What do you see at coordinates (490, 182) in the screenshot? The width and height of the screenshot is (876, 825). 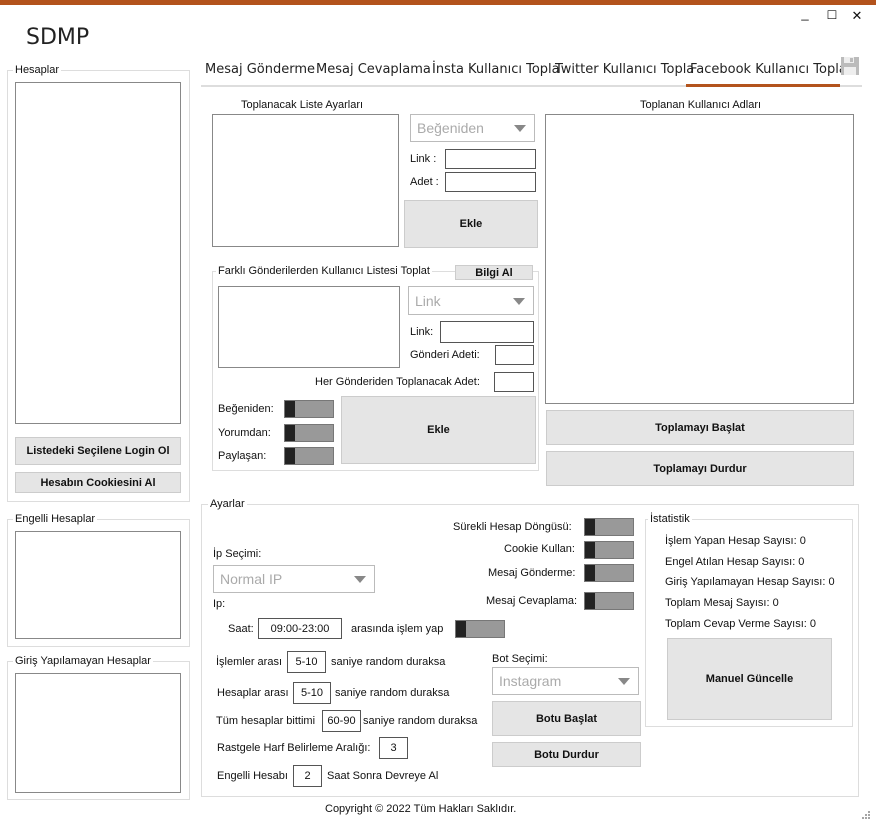 I see `adet-input` at bounding box center [490, 182].